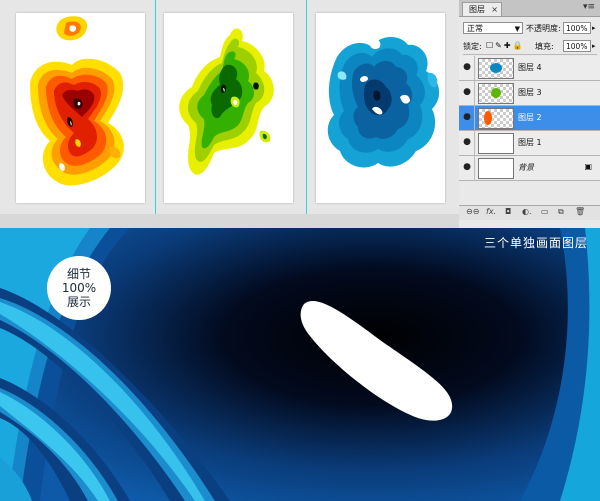 This screenshot has height=501, width=600. Describe the element at coordinates (383, 102) in the screenshot. I see `blue-contour-art` at that location.